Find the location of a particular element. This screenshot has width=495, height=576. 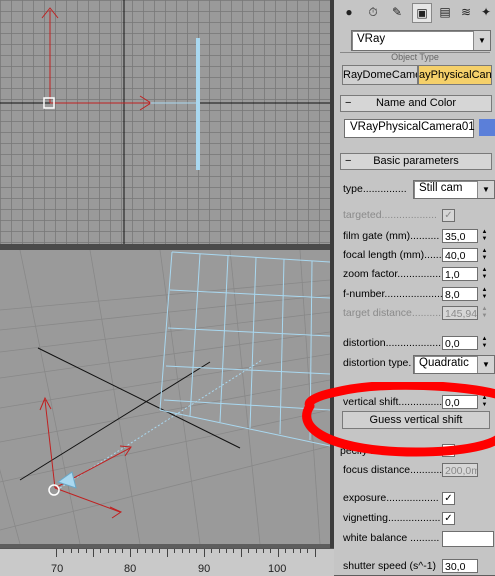

film-gate-input: 35,0 is located at coordinates (460, 236).